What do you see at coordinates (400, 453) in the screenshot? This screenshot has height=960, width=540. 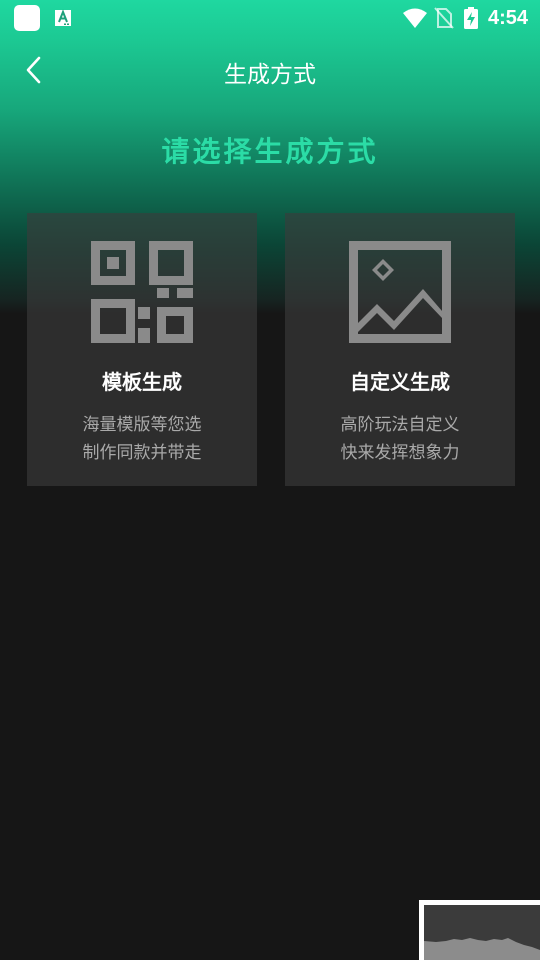 I see `custom-generate-desc-line2: 快来发挥想象力` at bounding box center [400, 453].